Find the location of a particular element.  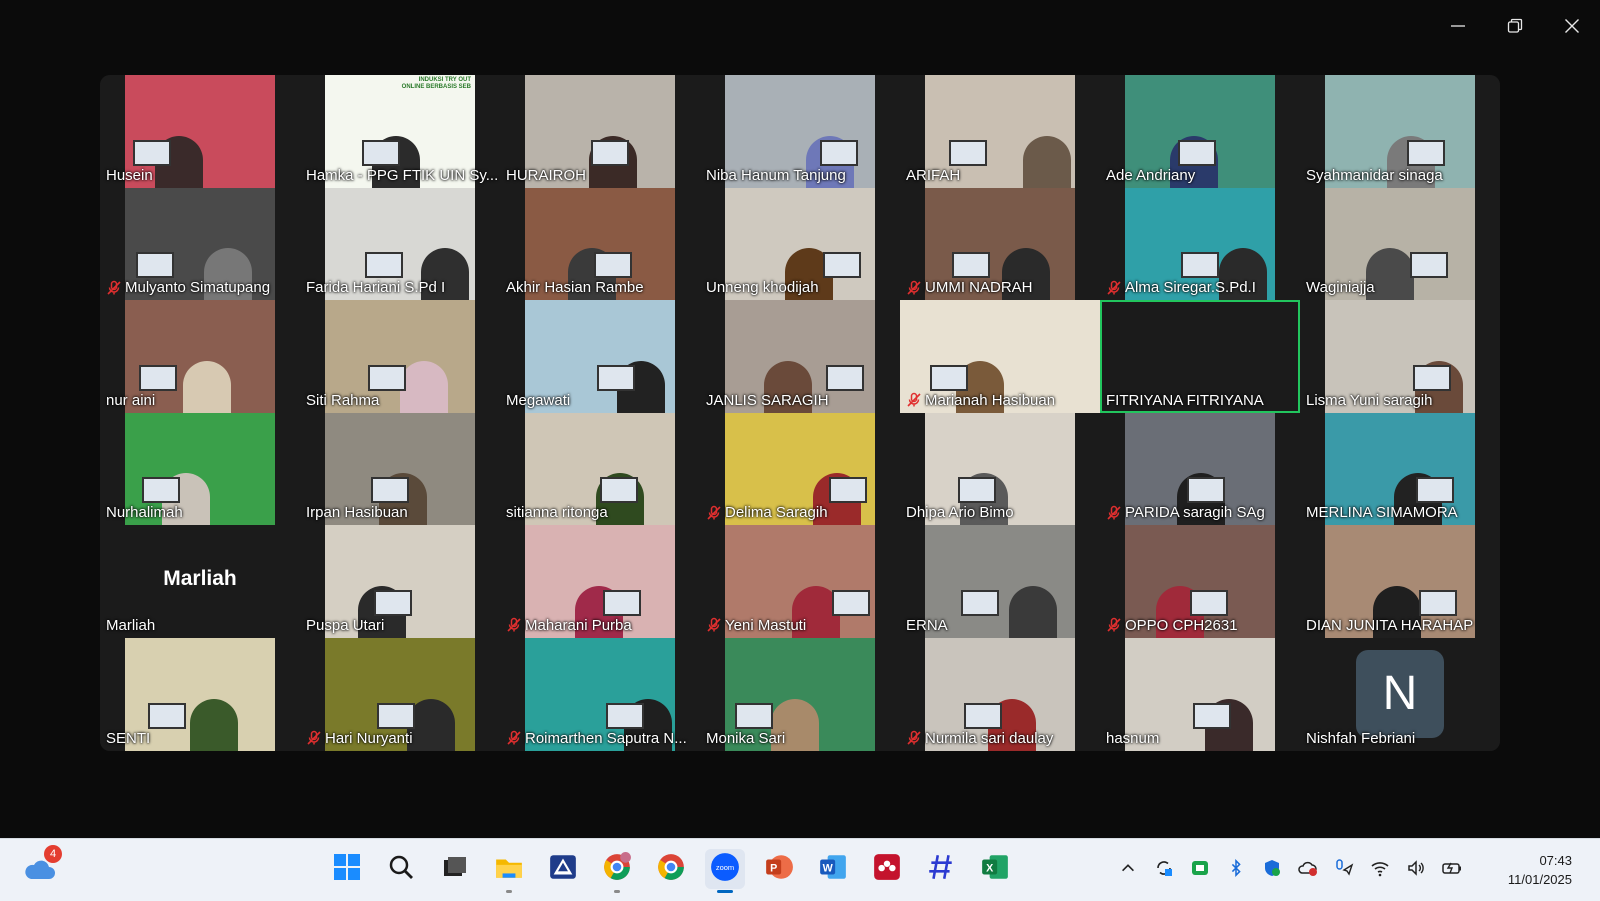

participant-tile: Niba Hanum Tanjung is located at coordinates (800, 131).